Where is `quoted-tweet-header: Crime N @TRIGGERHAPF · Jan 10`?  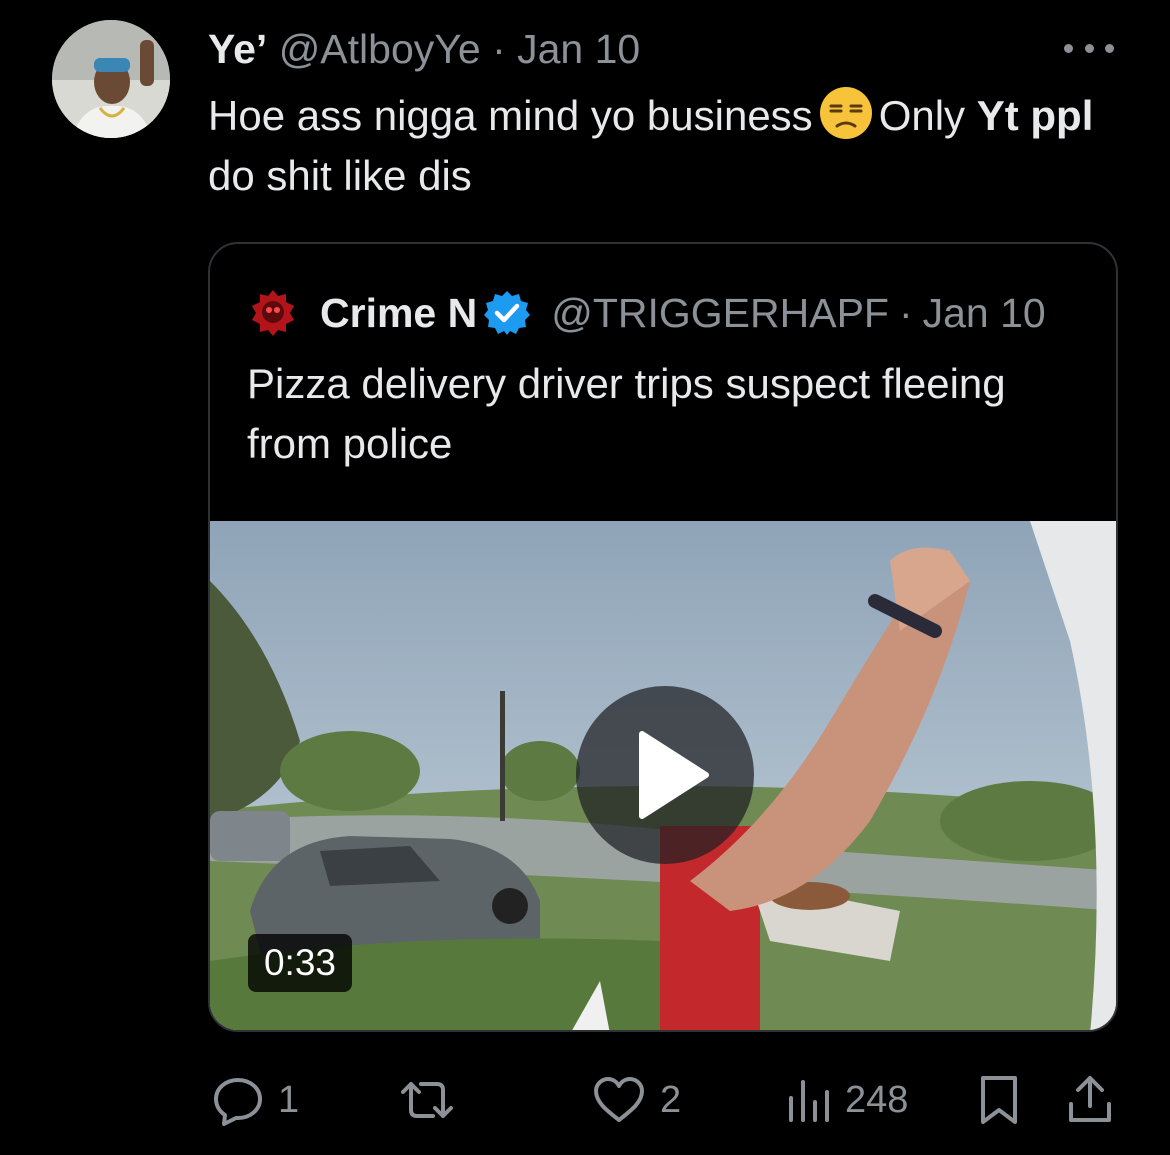 quoted-tweet-header: Crime N @TRIGGERHAPF · Jan 10 is located at coordinates (646, 313).